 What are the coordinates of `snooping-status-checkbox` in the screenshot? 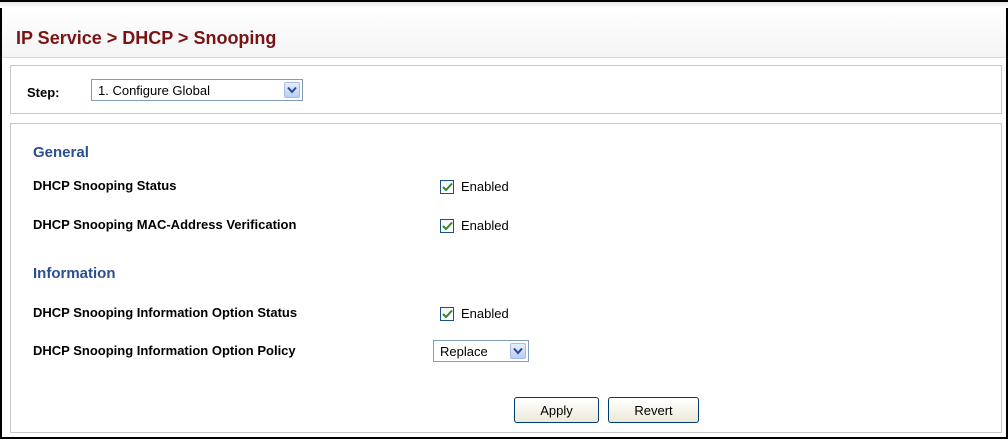 It's located at (447, 186).